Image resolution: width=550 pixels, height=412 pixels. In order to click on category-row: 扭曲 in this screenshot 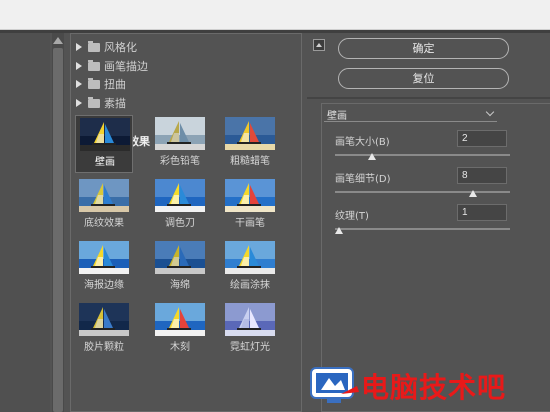, I will do `click(101, 84)`.